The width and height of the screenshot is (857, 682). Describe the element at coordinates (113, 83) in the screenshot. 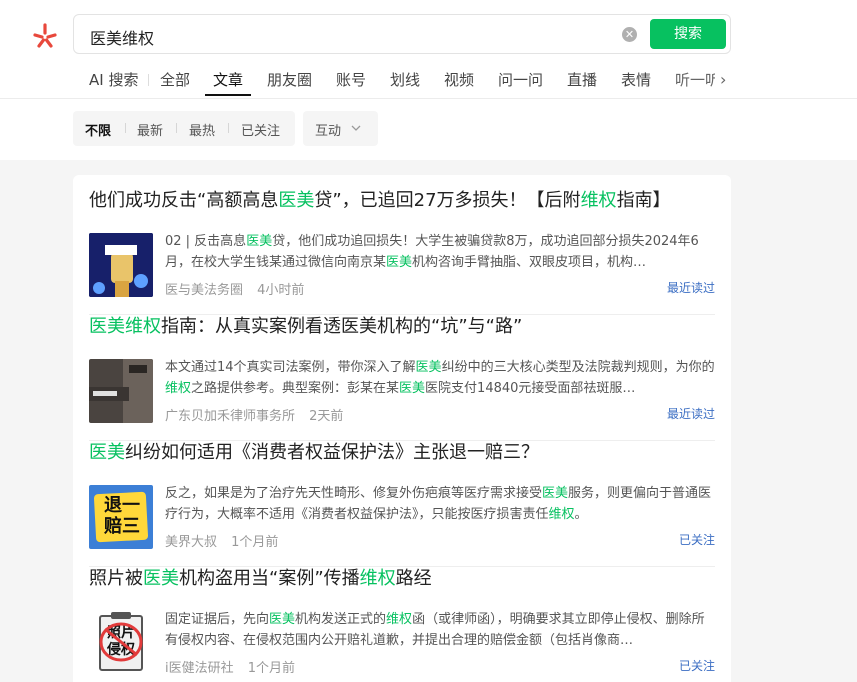

I see `tab-ai-search: AI 搜索` at that location.